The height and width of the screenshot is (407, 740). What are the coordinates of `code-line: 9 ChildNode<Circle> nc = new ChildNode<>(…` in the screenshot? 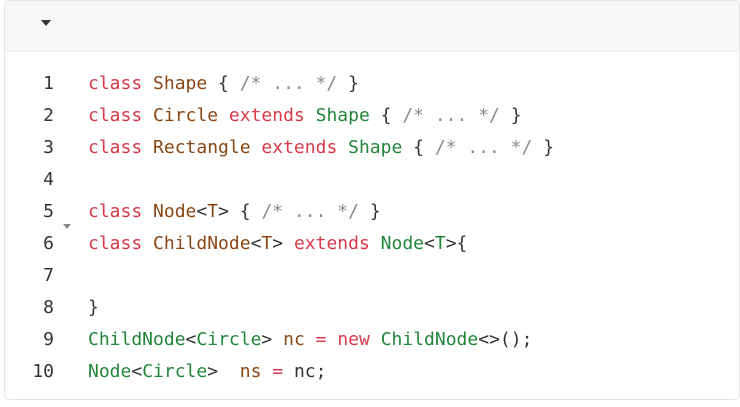 It's located at (372, 339).